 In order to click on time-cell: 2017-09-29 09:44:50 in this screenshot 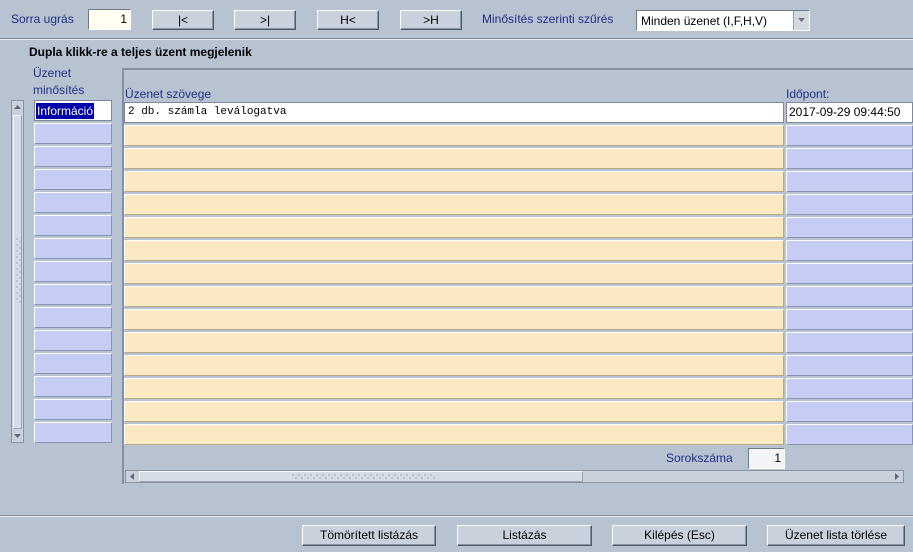, I will do `click(849, 112)`.